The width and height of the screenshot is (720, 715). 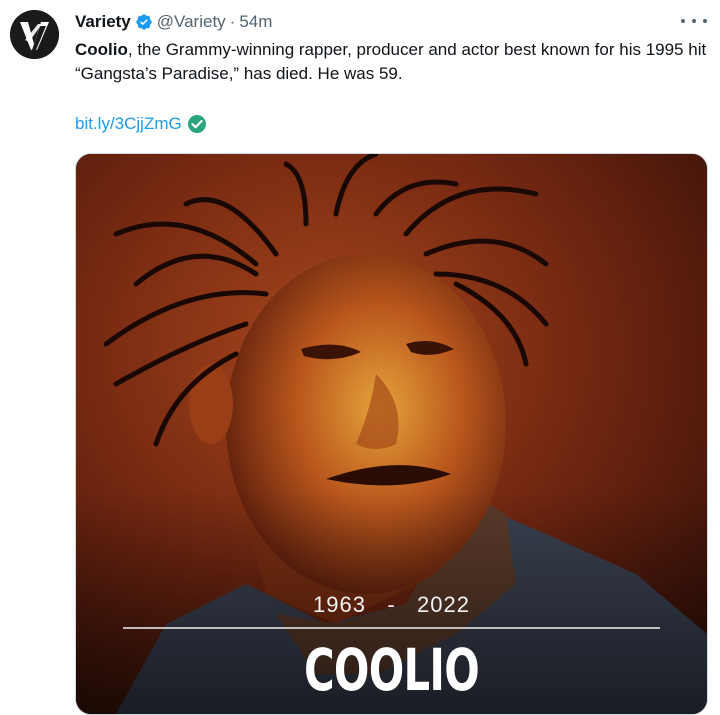 What do you see at coordinates (128, 124) in the screenshot?
I see `tweet-link: bit.ly/3CjjZmG` at bounding box center [128, 124].